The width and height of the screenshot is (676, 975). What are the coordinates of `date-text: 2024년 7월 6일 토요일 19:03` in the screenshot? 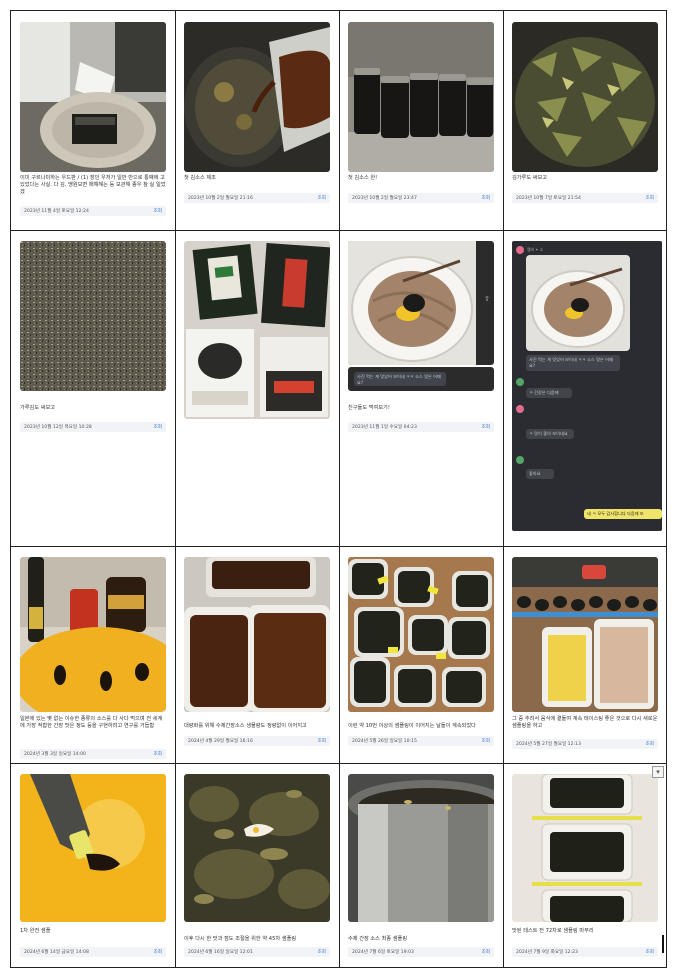 It's located at (383, 952).